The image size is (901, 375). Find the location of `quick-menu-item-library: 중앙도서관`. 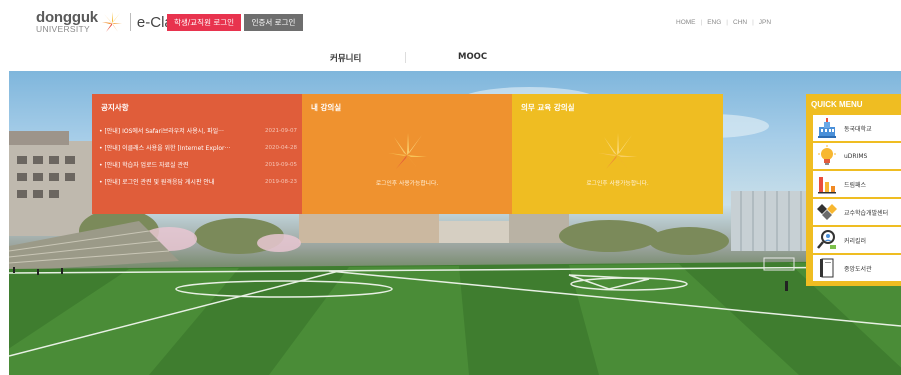

quick-menu-item-library: 중앙도서관 is located at coordinates (857, 268).